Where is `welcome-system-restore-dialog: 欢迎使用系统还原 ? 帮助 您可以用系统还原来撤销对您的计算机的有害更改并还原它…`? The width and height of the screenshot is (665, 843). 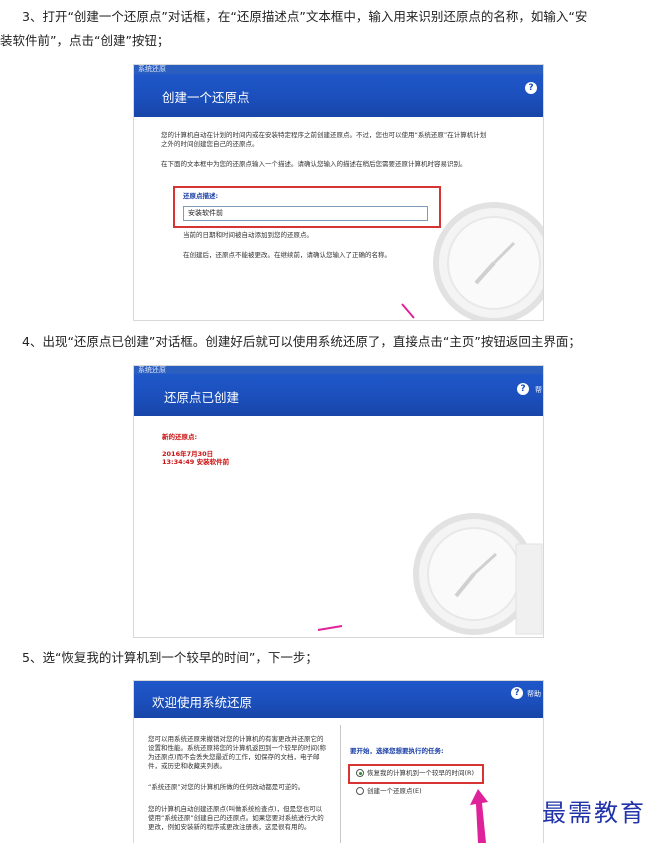
welcome-system-restore-dialog: 欢迎使用系统还原 ? 帮助 您可以用系统还原来撤销对您的计算机的有害更改并还原它… is located at coordinates (338, 761).